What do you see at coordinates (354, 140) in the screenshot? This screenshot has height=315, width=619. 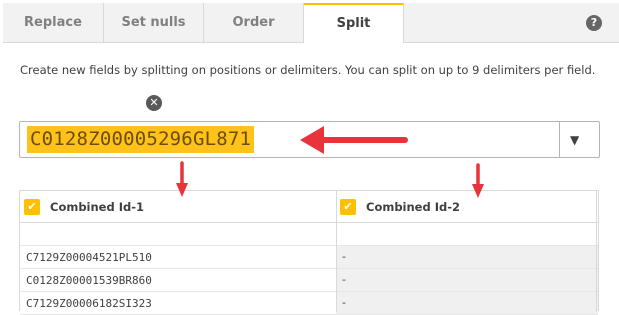 I see `left-arrow-icon` at bounding box center [354, 140].